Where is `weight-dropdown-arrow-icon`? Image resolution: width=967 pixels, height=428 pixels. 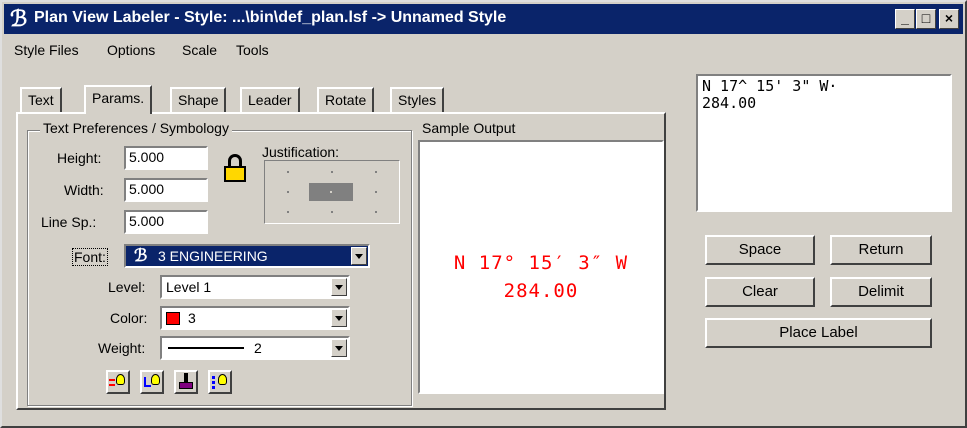 weight-dropdown-arrow-icon is located at coordinates (339, 348).